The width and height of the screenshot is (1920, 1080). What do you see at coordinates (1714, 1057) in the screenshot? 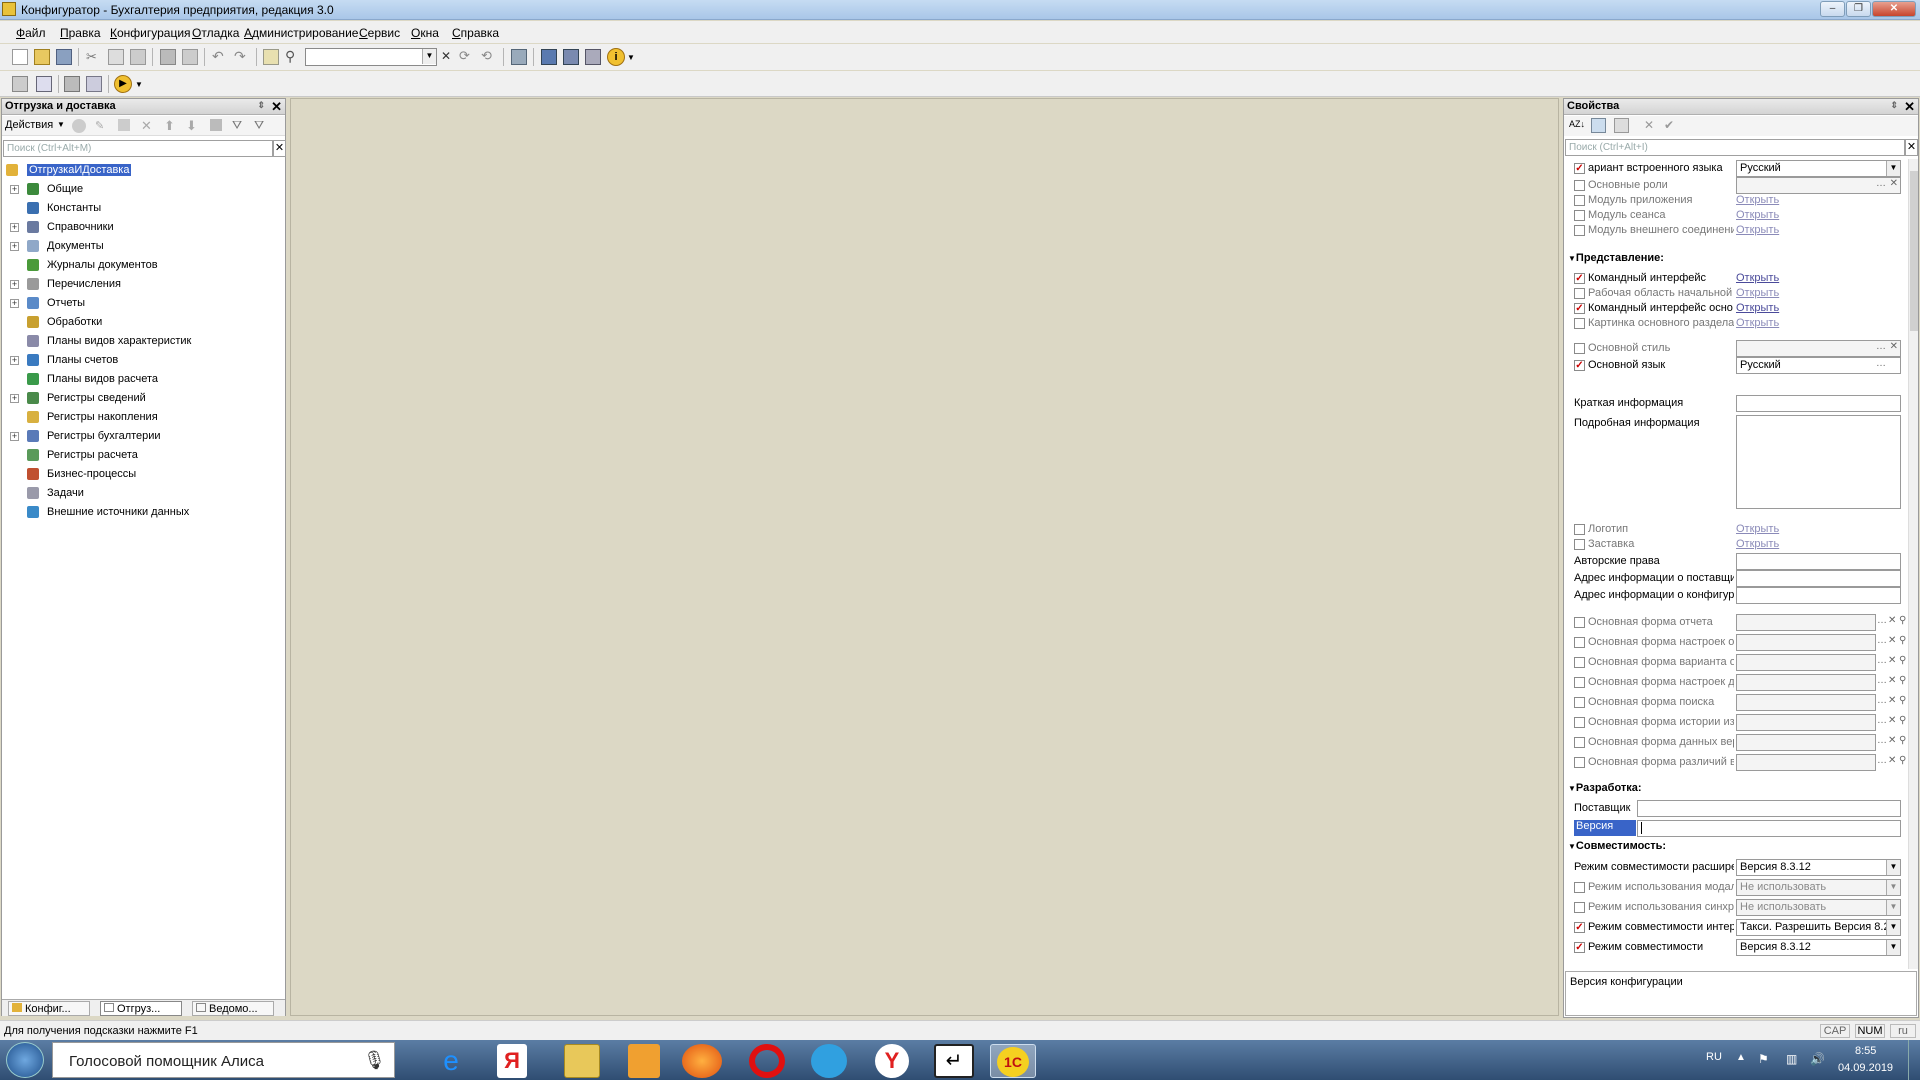
I see `tray-lang: RU` at bounding box center [1714, 1057].